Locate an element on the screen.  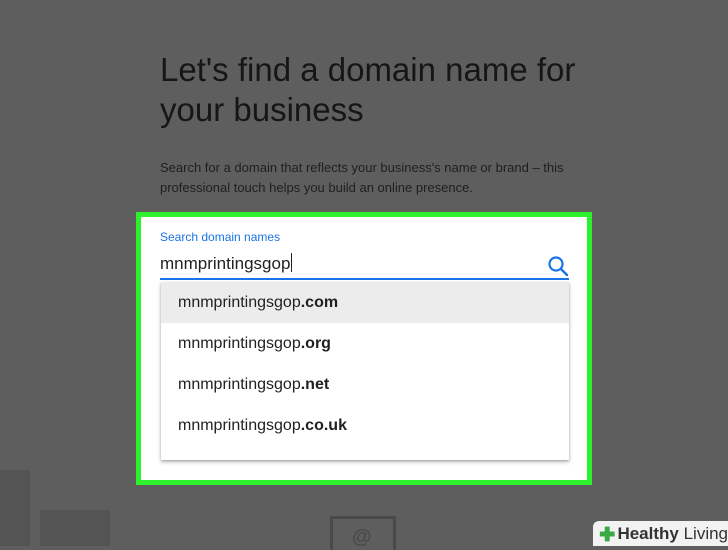
suggestion-item: mnmprintingsgop .net is located at coordinates (365, 384).